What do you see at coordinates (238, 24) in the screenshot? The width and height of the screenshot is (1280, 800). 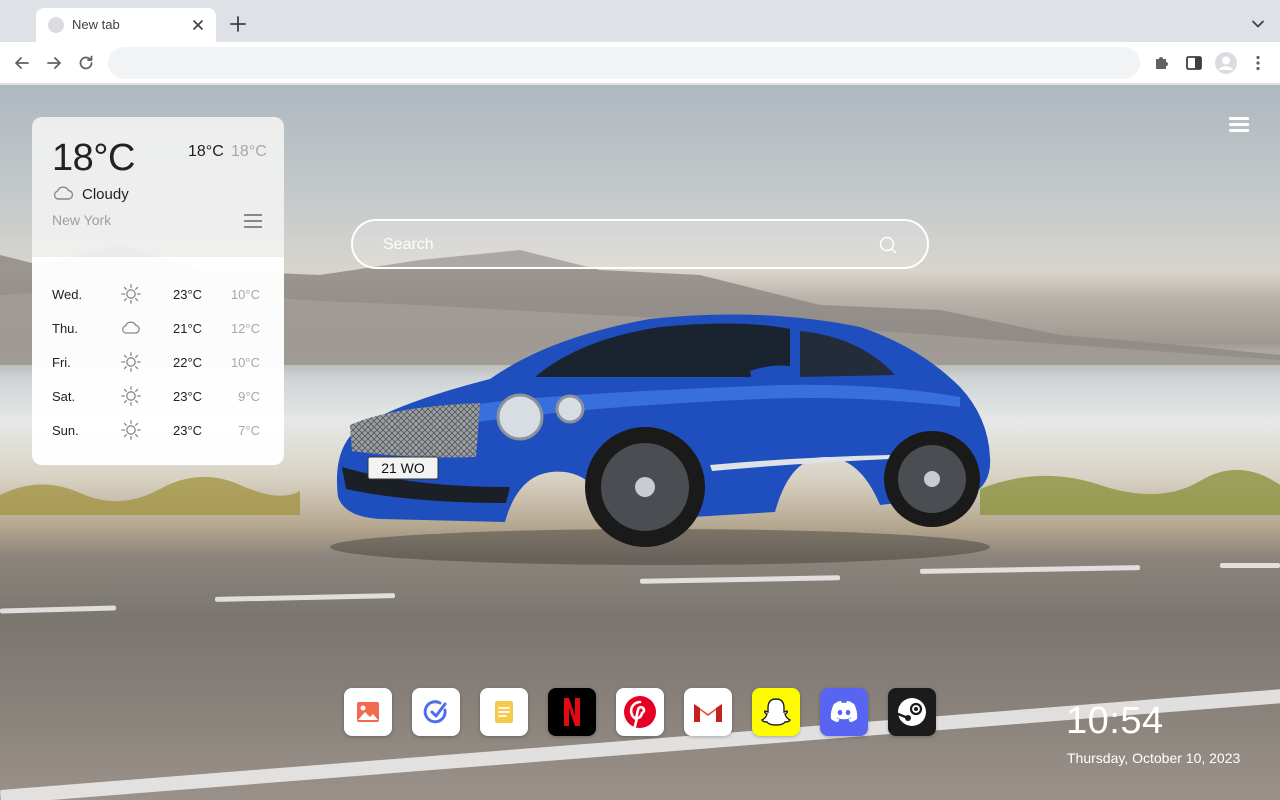 I see `plus-icon` at bounding box center [238, 24].